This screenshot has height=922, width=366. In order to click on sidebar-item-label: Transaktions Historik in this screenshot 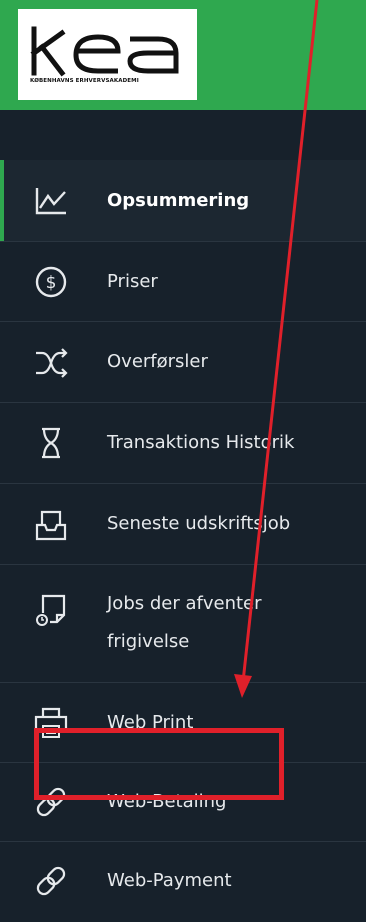, I will do `click(201, 442)`.